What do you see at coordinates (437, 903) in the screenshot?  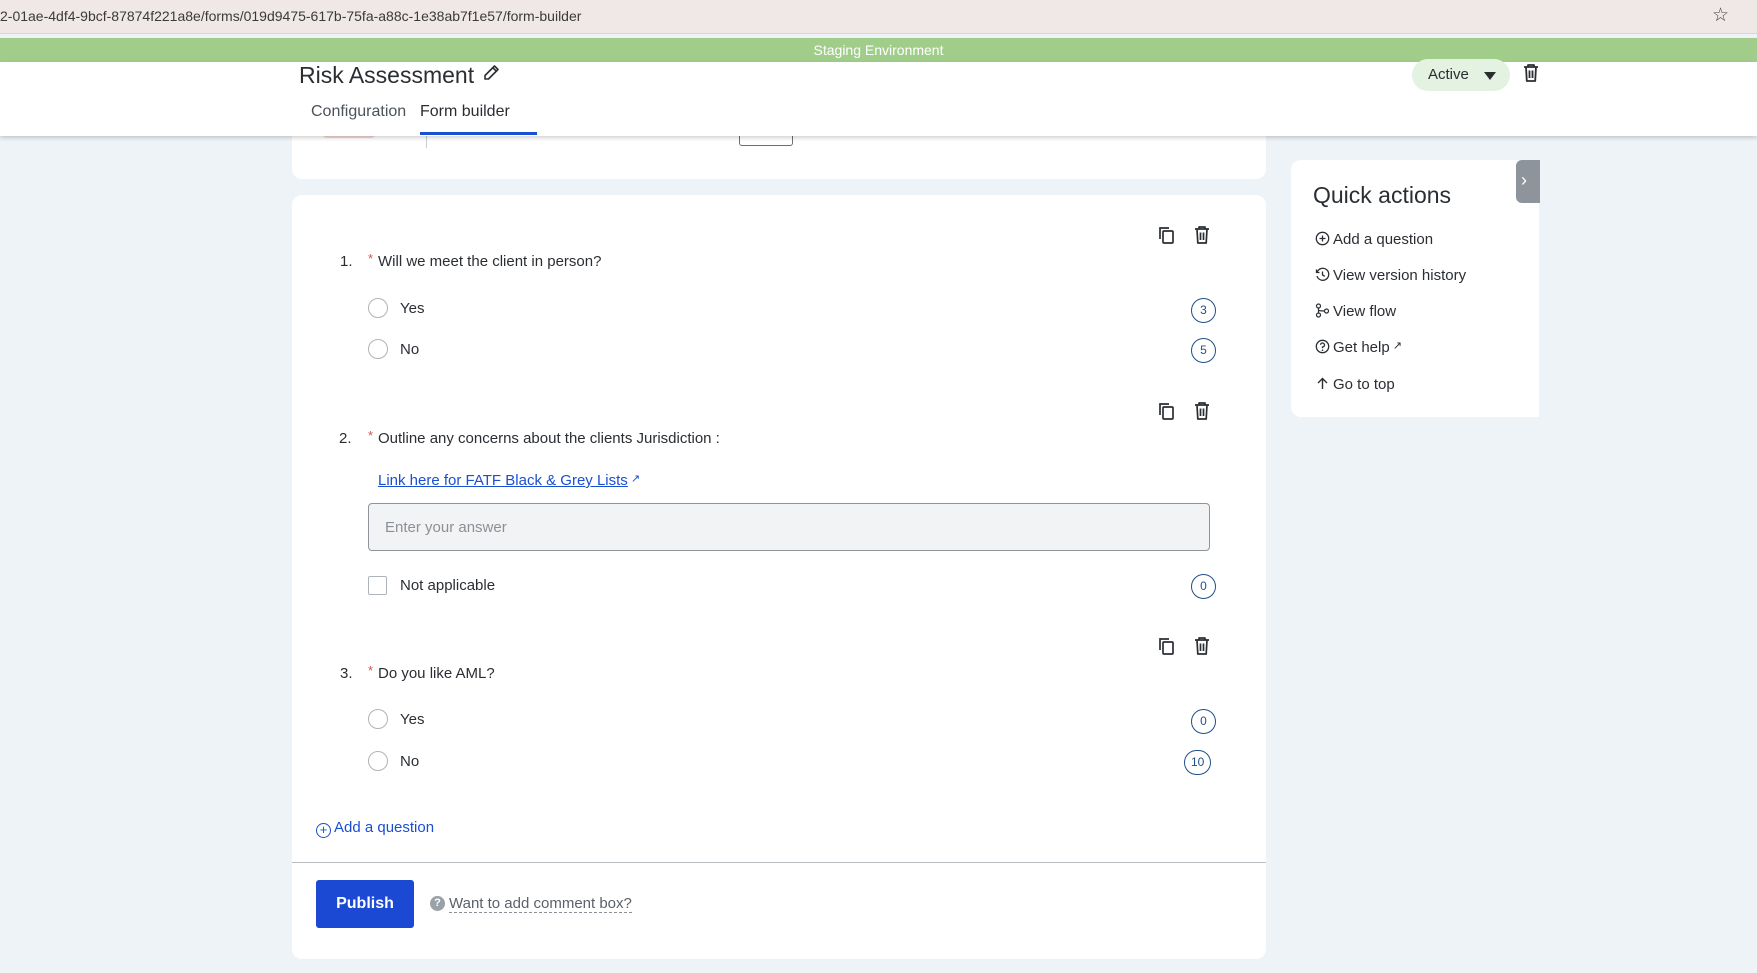 I see `help-icon: ?` at bounding box center [437, 903].